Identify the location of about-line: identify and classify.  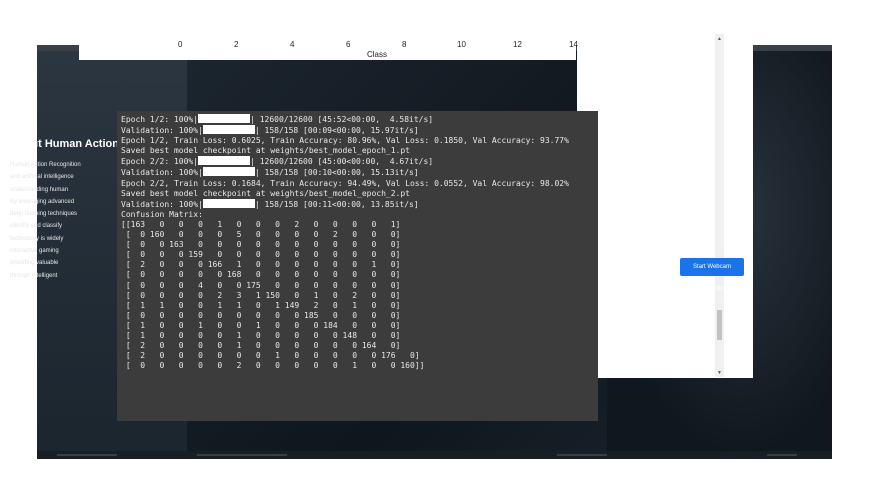
(36, 226).